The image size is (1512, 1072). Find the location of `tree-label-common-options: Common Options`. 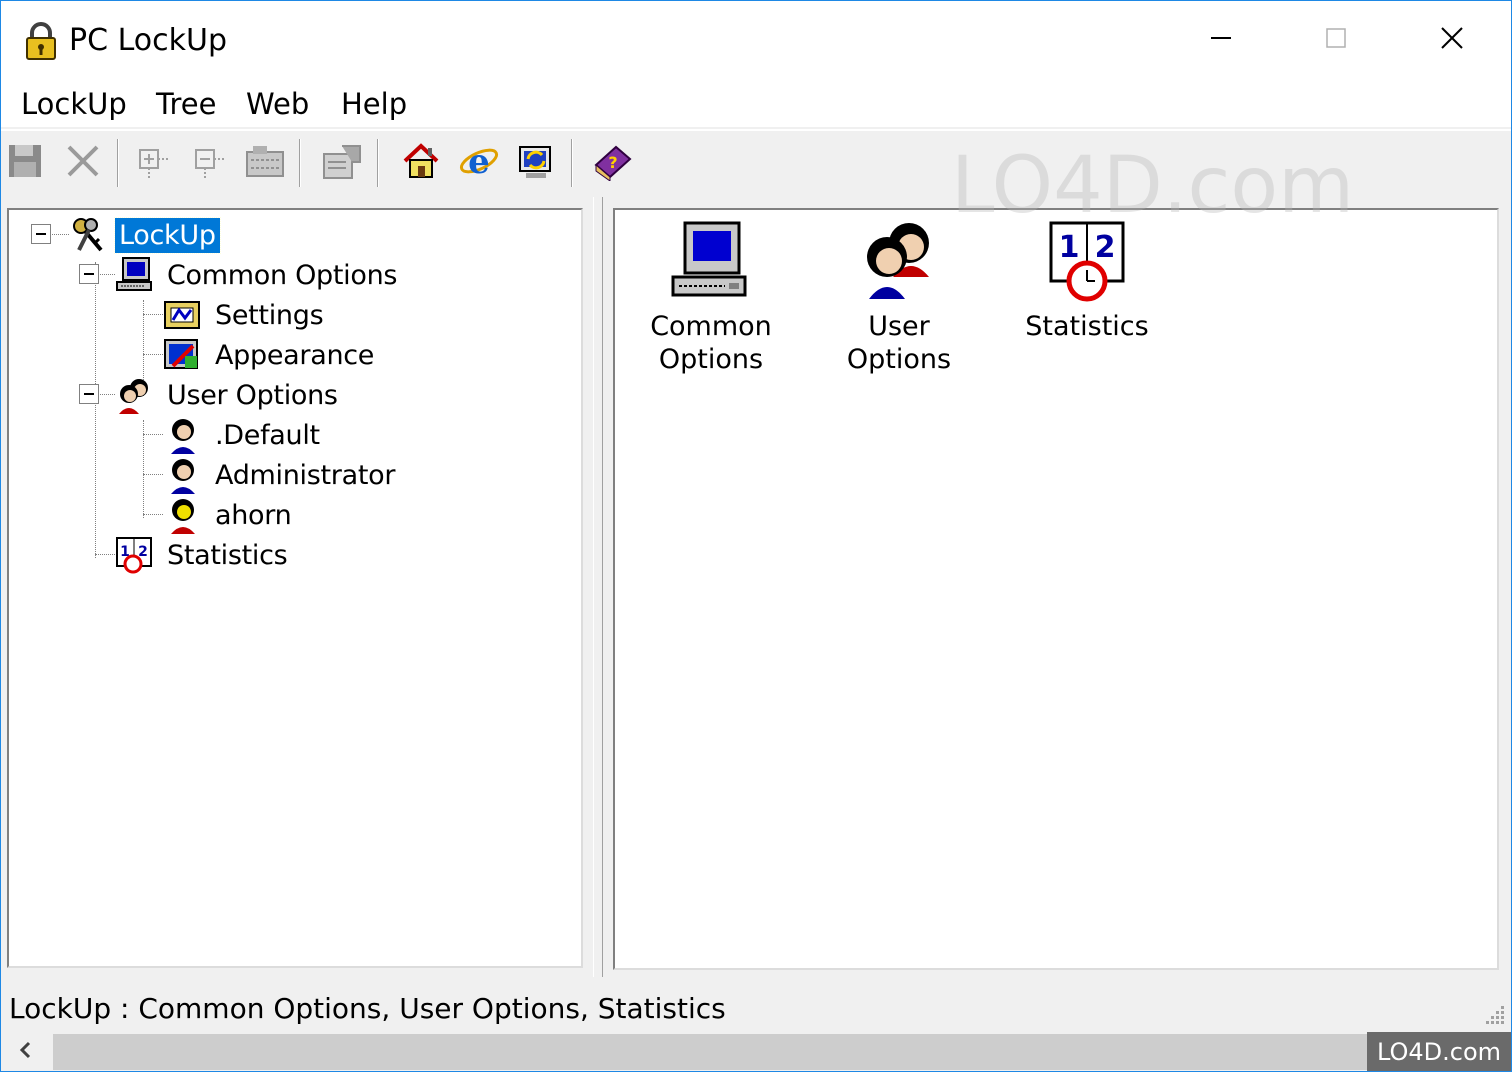

tree-label-common-options: Common Options is located at coordinates (282, 275).